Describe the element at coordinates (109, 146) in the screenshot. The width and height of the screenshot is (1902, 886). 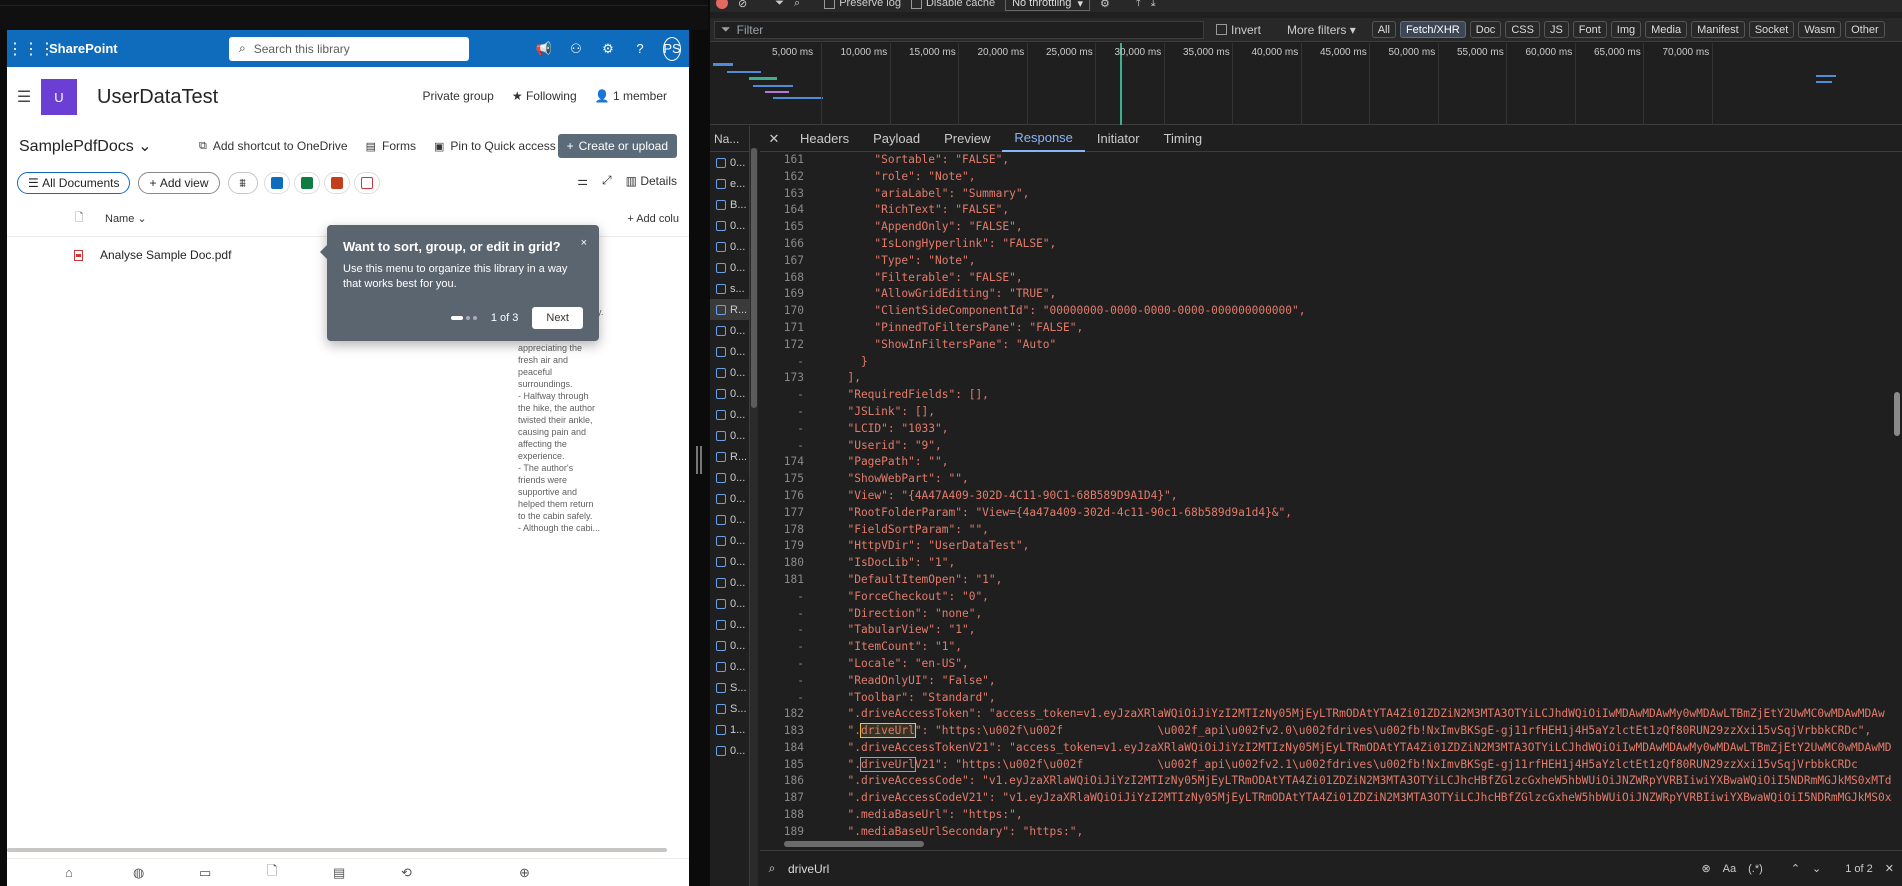
I see `library-name-dropdown: SamplePdfDocs ⌄` at that location.